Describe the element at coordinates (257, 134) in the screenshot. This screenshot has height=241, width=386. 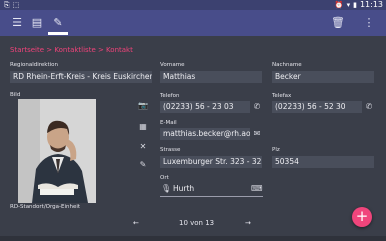
I see `mail-icon: ✉` at that location.